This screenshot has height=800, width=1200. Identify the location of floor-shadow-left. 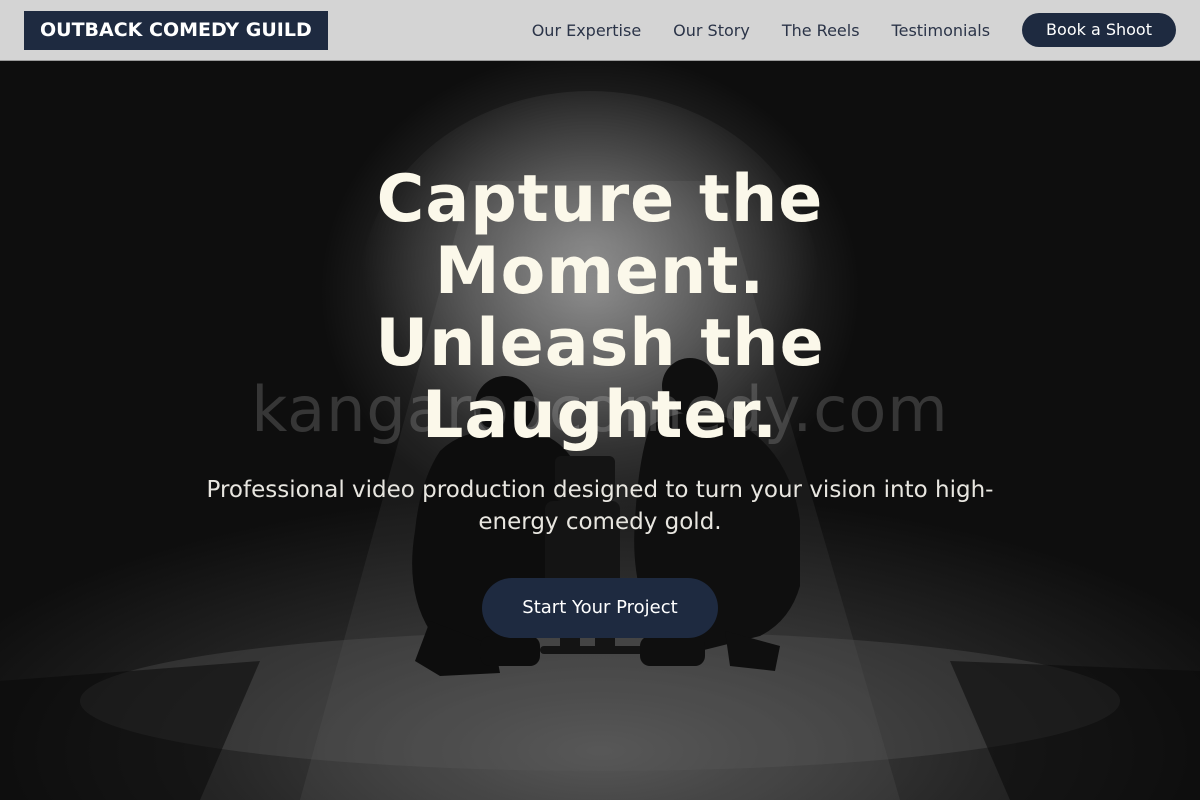
(130, 730).